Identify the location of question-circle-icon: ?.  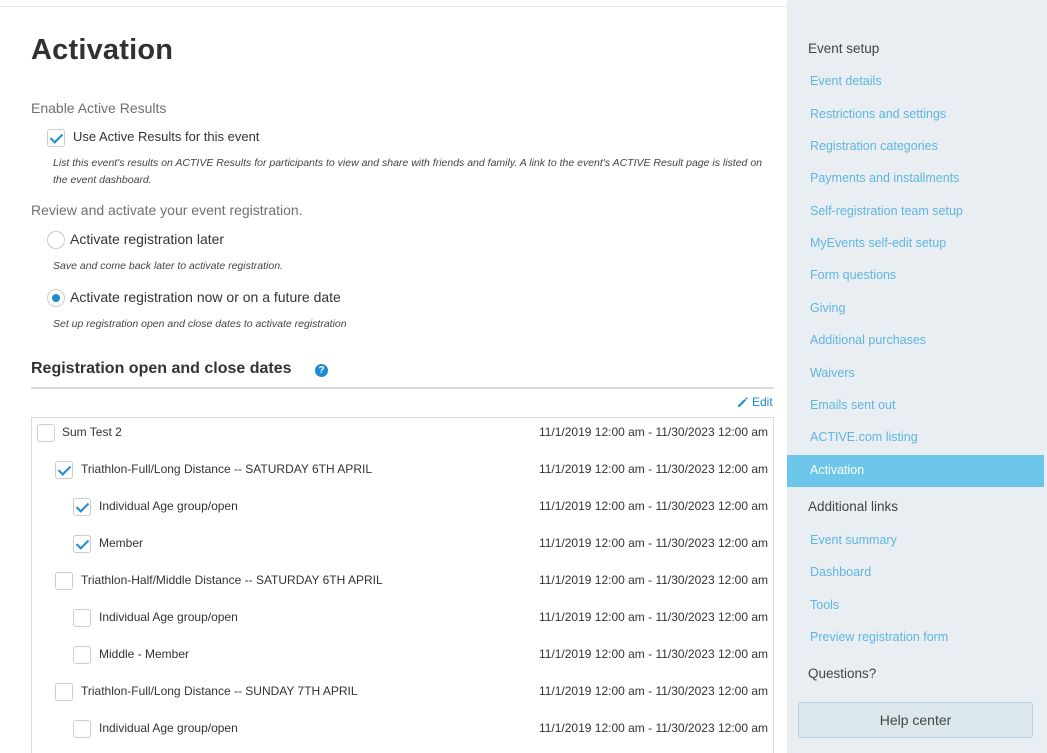
(321, 370).